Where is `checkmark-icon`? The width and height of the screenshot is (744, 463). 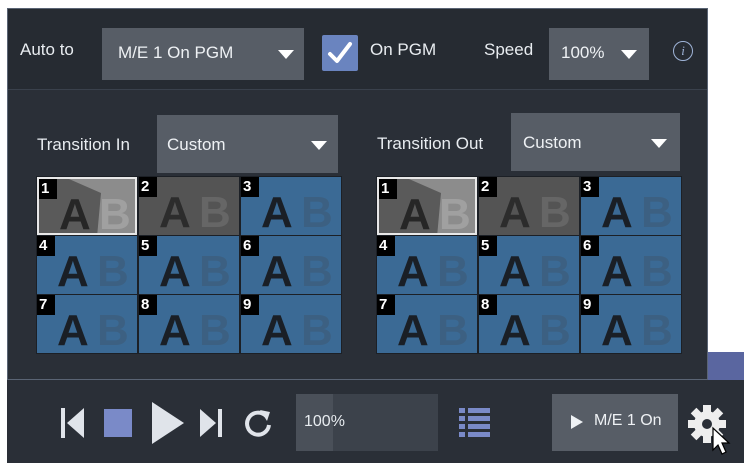
checkmark-icon is located at coordinates (340, 52).